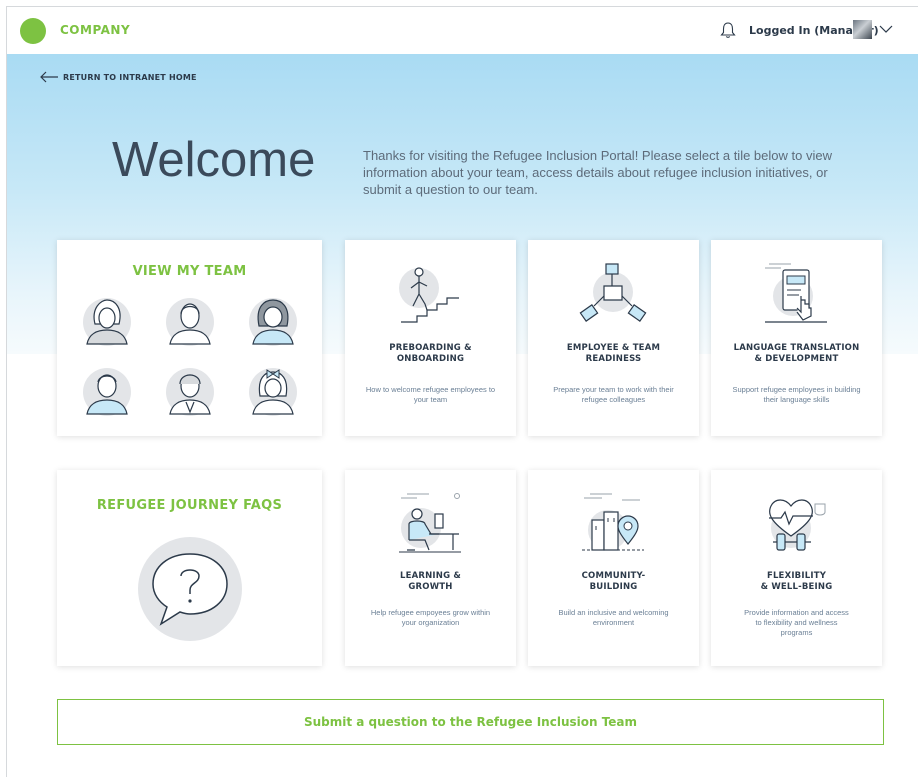 The height and width of the screenshot is (777, 918). What do you see at coordinates (797, 525) in the screenshot?
I see `heart-dumbbell-icon` at bounding box center [797, 525].